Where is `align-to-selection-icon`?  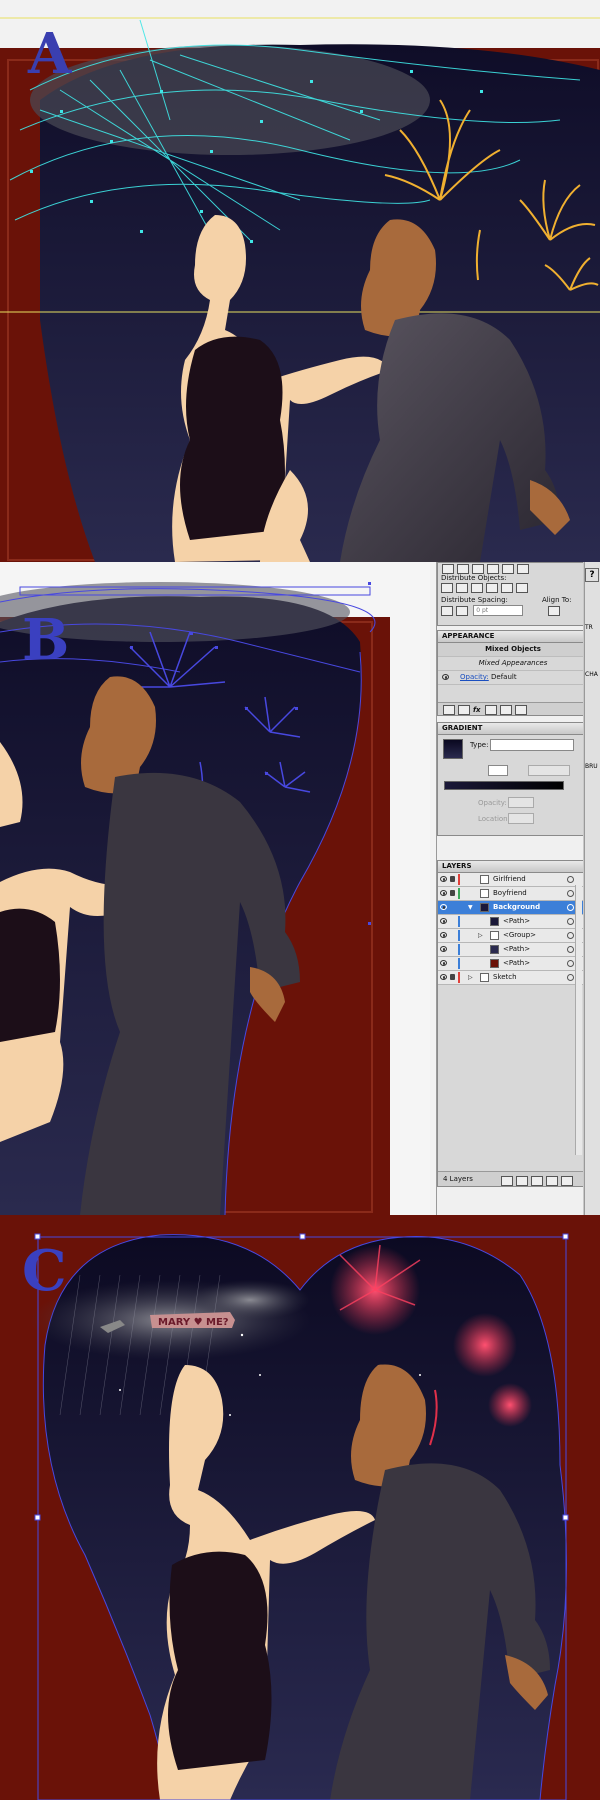 align-to-selection-icon is located at coordinates (554, 611).